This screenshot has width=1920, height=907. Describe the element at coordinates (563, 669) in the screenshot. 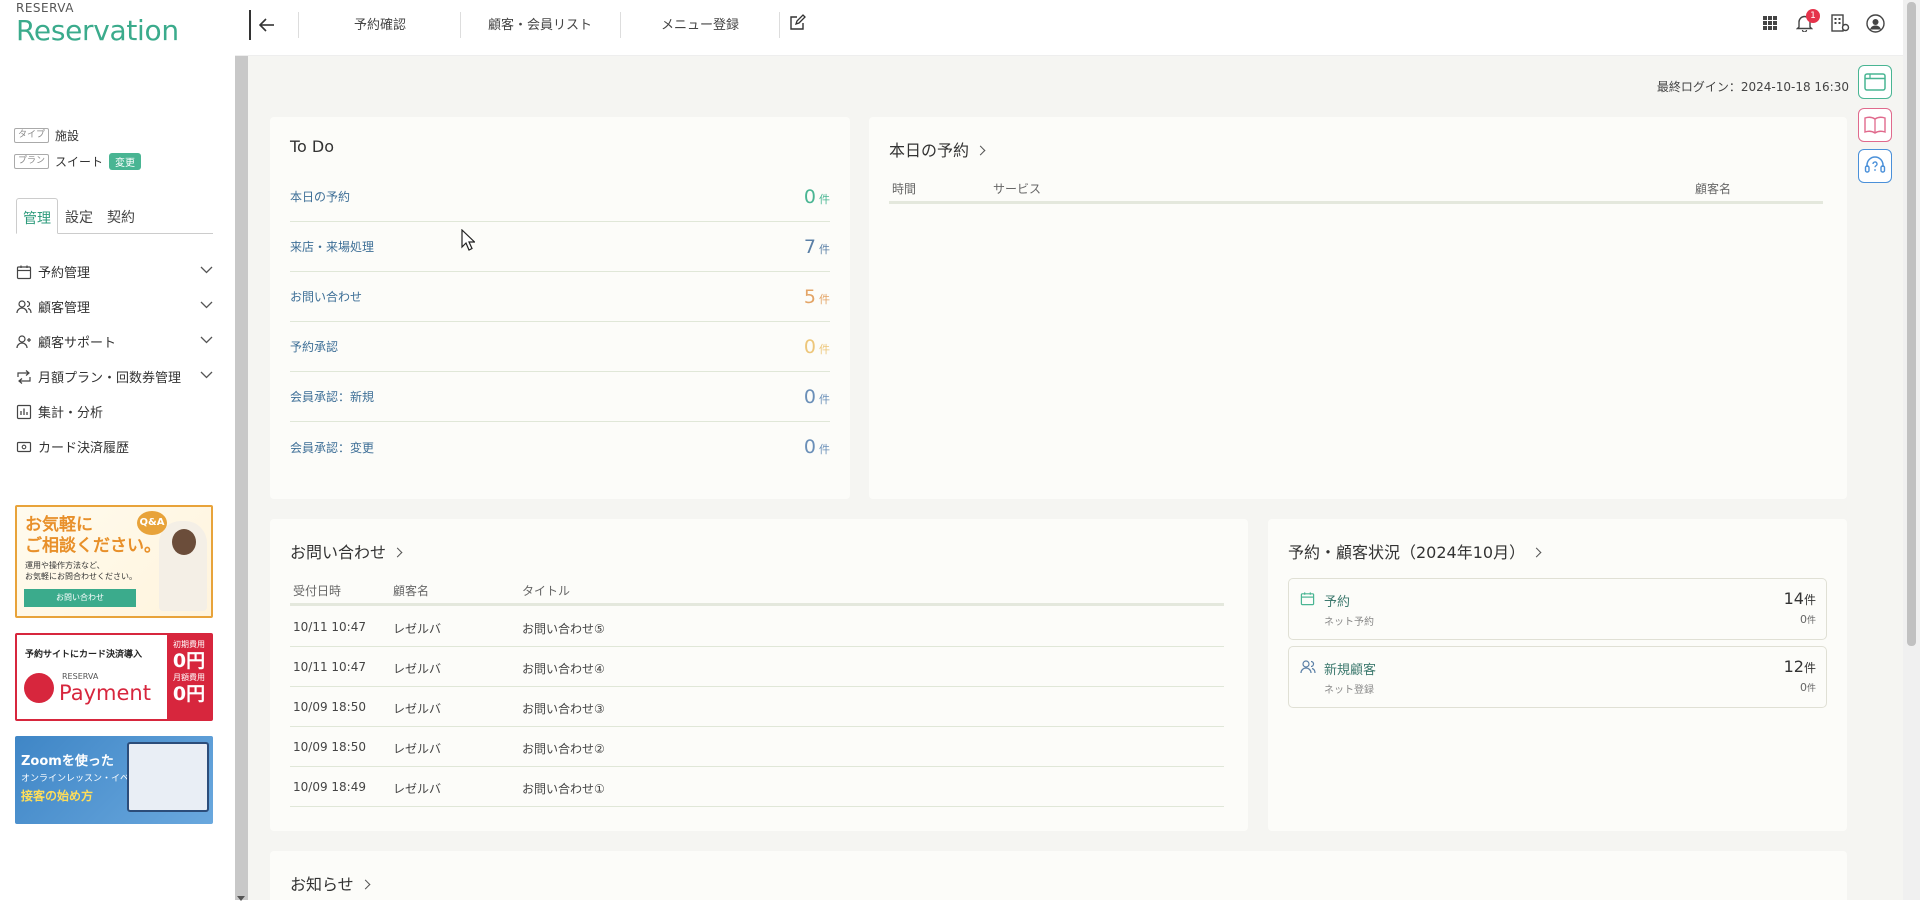

I see `cell-title: お問い合わせ④` at that location.